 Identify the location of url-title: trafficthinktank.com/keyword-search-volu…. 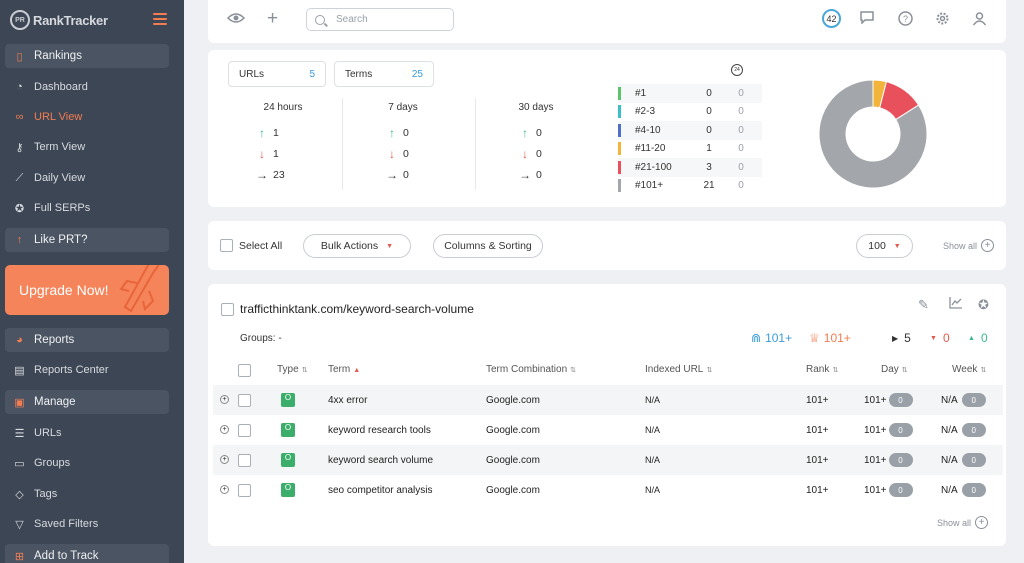
(357, 309).